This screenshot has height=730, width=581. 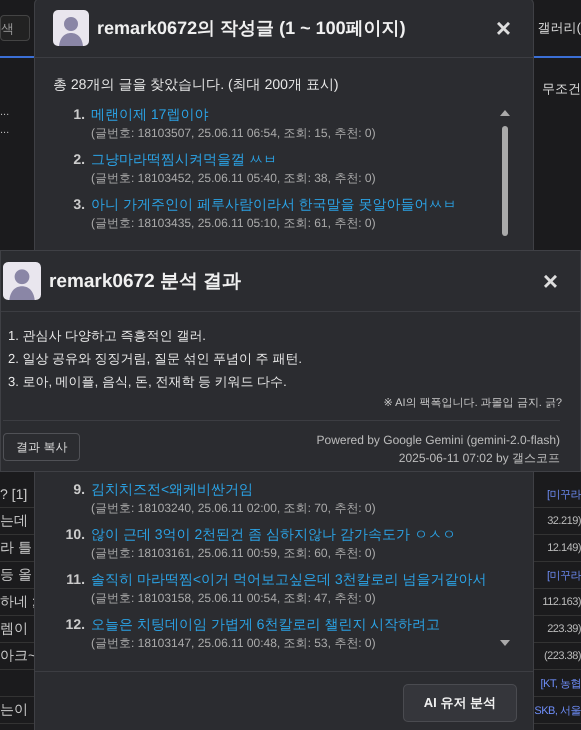 What do you see at coordinates (14, 521) in the screenshot?
I see `row-title: 는데` at bounding box center [14, 521].